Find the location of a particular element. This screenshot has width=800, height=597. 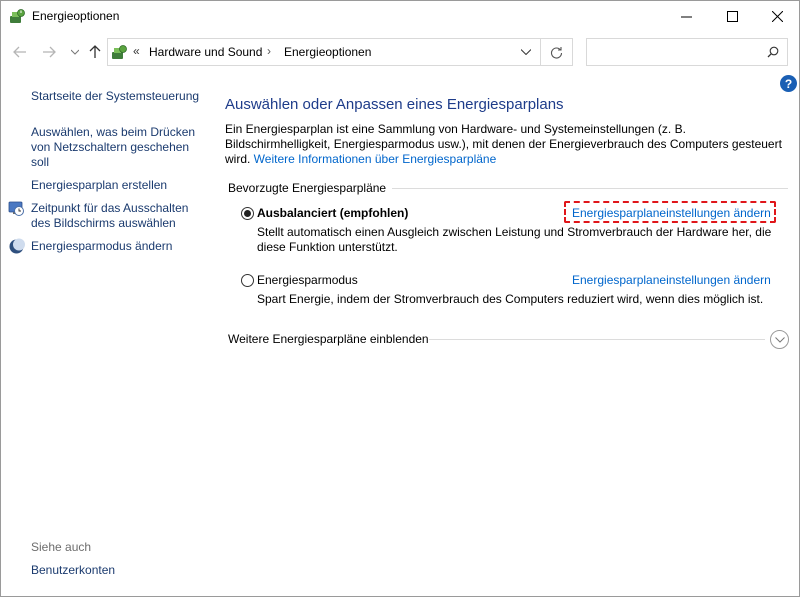

arrow-up-icon is located at coordinates (95, 51).